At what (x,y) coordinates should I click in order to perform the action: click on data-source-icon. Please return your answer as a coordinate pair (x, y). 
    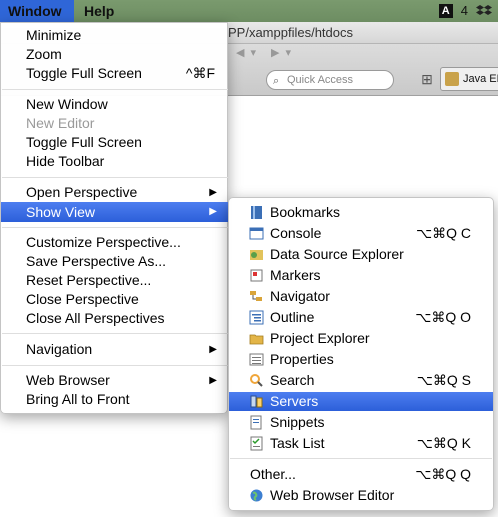
    Looking at the image, I should click on (256, 255).